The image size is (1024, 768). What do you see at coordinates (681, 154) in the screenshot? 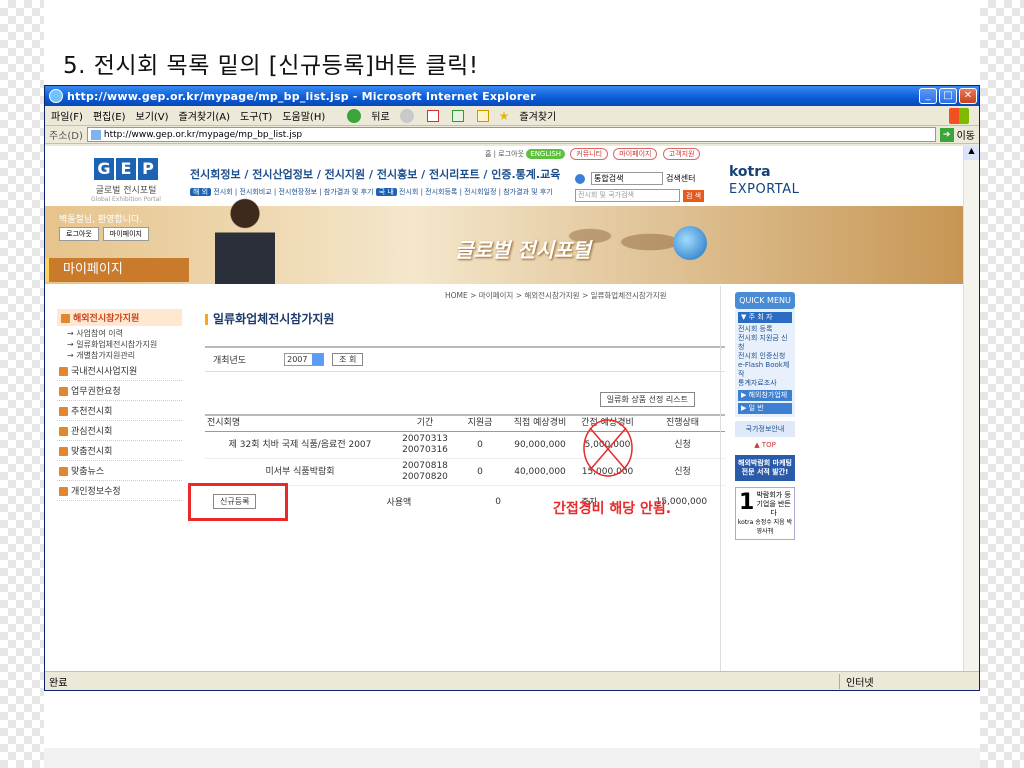
I see `cs-link: 고객지원` at bounding box center [681, 154].